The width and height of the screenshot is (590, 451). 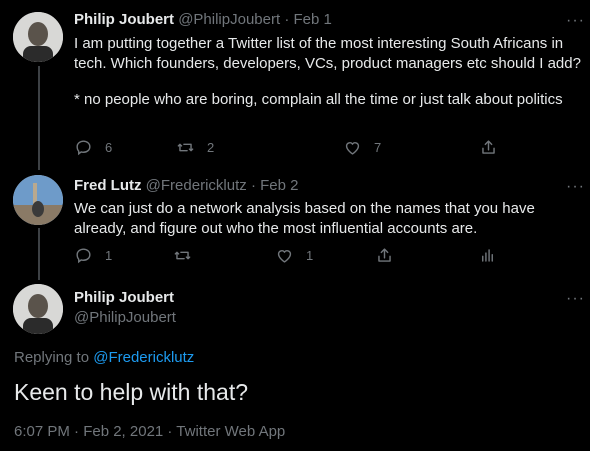 I want to click on tweet-date: · Feb 2, so click(x=275, y=185).